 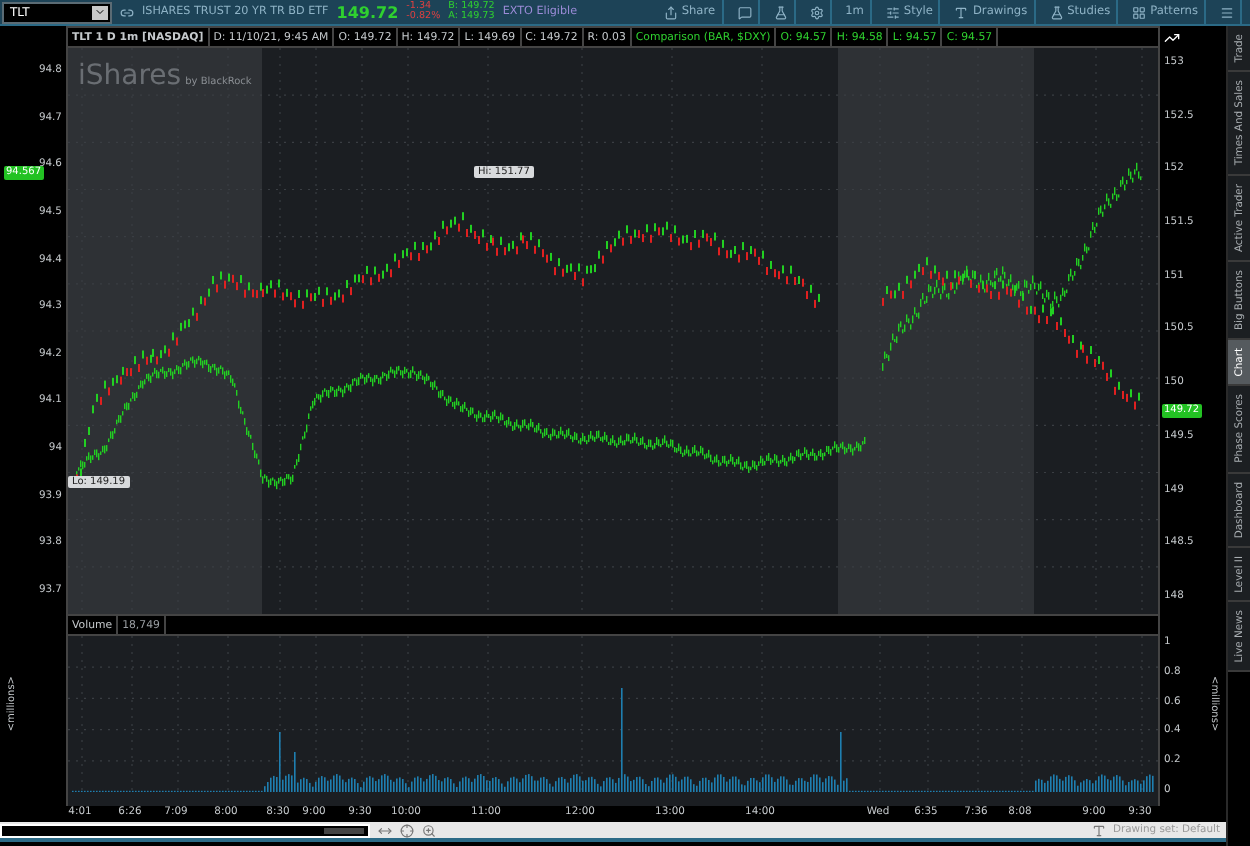 I want to click on speech-bubble-icon, so click(x=744, y=12).